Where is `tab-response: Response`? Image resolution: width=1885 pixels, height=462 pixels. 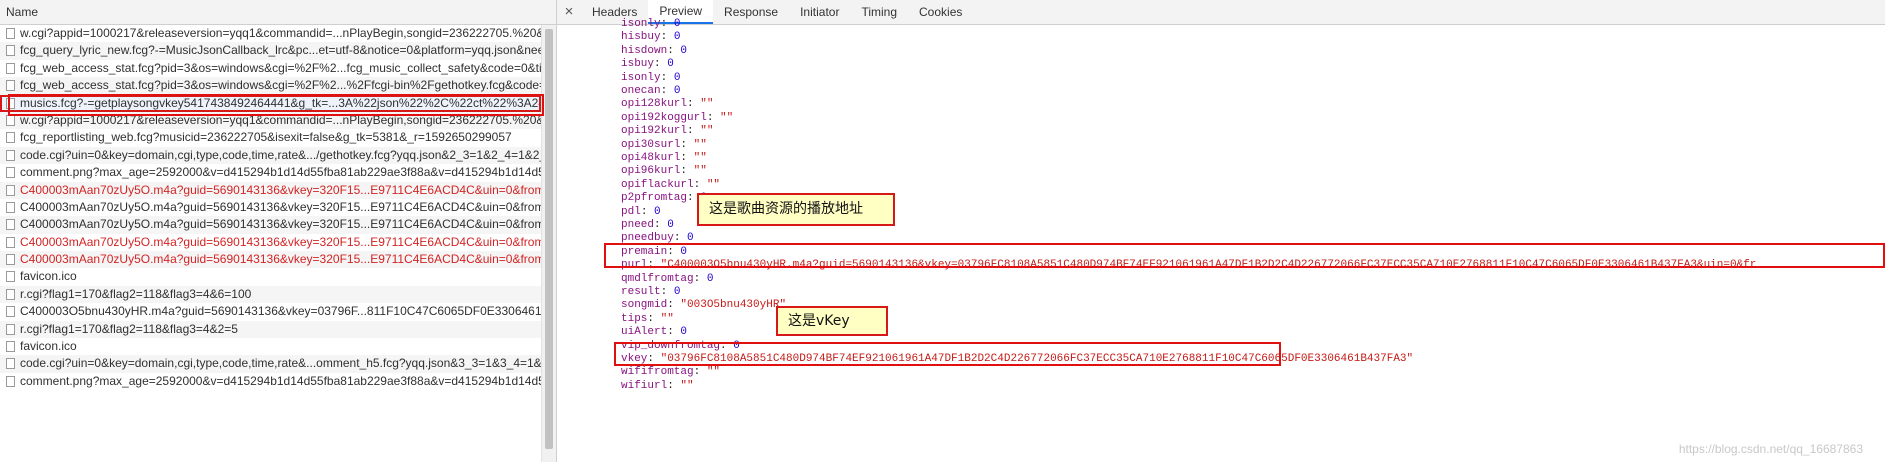
tab-response: Response is located at coordinates (751, 12).